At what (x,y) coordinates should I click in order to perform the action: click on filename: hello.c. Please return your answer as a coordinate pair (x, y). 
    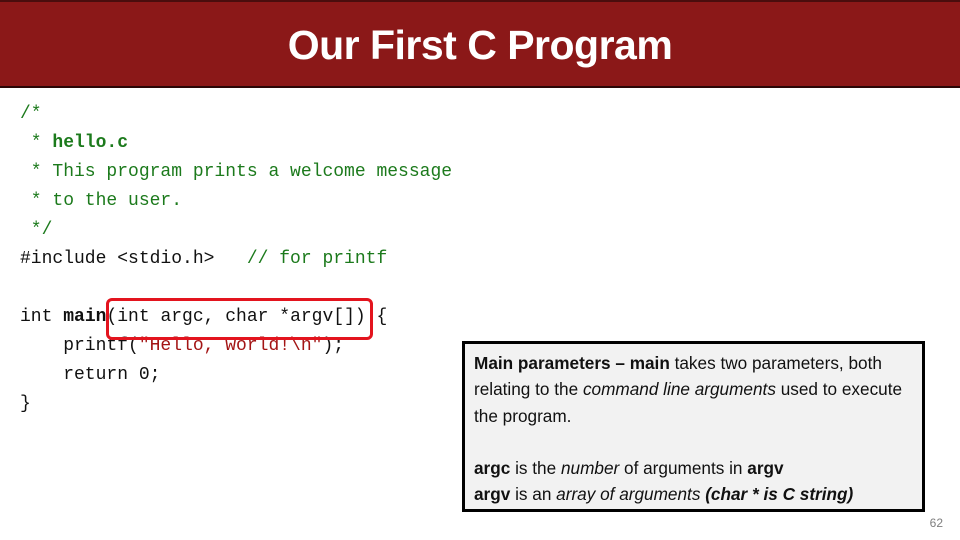
    Looking at the image, I should click on (90, 143).